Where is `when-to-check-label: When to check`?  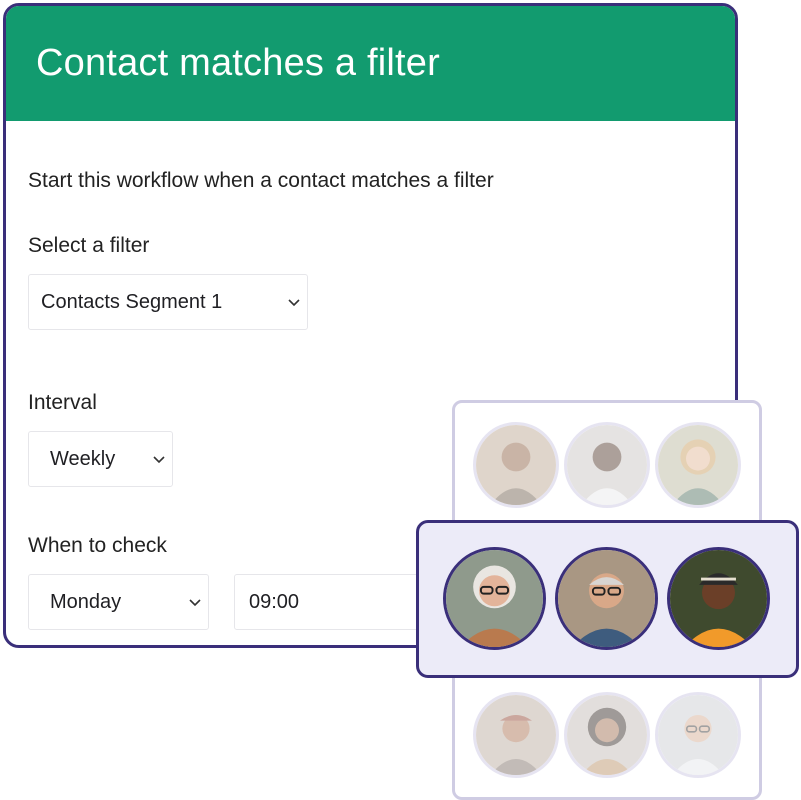
when-to-check-label: When to check is located at coordinates (97, 545).